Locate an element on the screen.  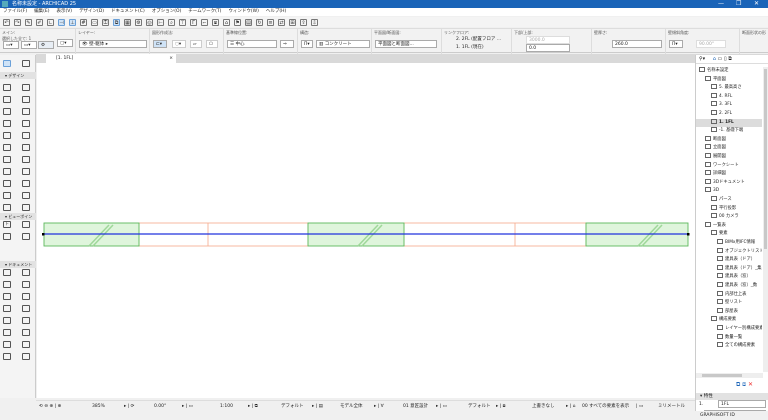
tree-item: 2. 2FL is located at coordinates (729, 114).